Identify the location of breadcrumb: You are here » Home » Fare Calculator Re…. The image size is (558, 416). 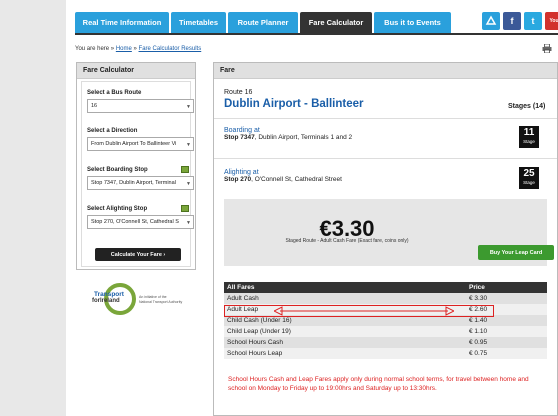
(138, 49).